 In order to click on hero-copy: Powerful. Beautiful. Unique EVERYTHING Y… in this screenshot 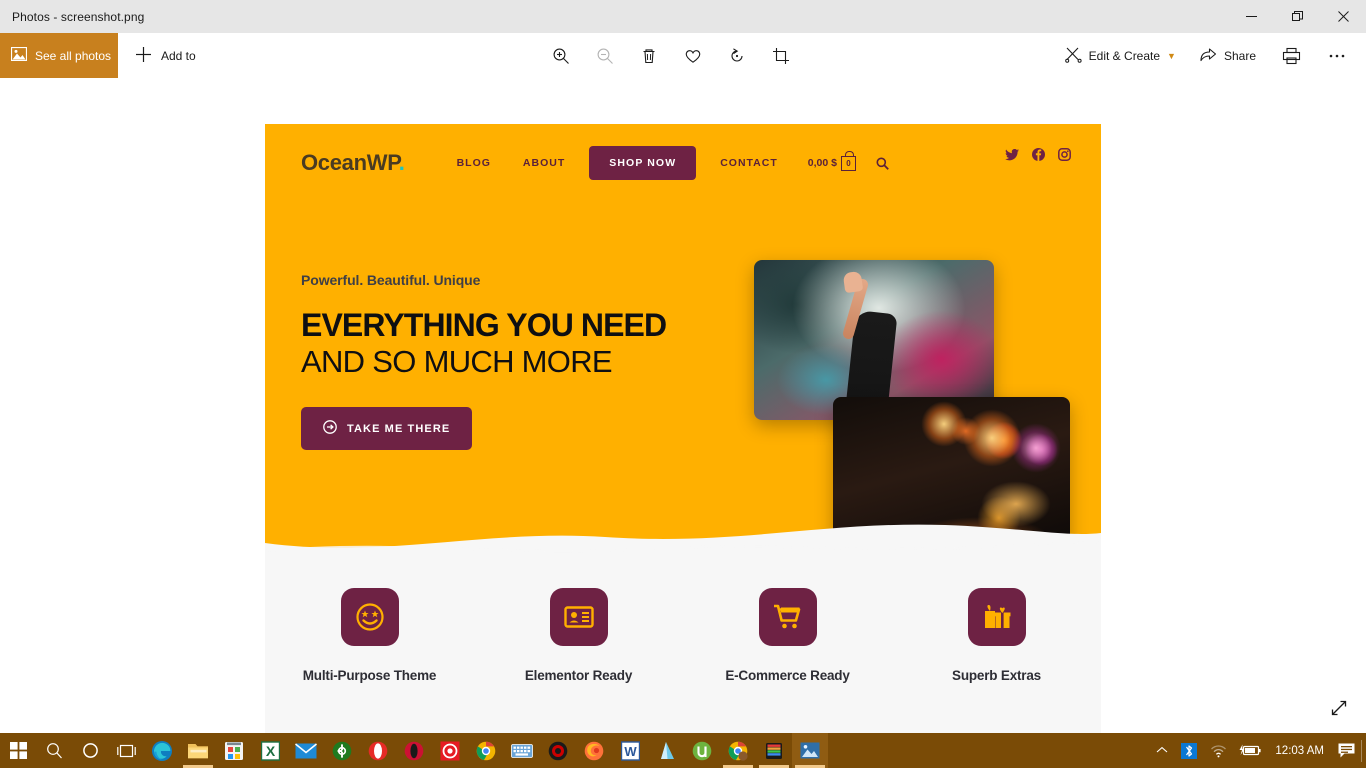, I will do `click(511, 361)`.